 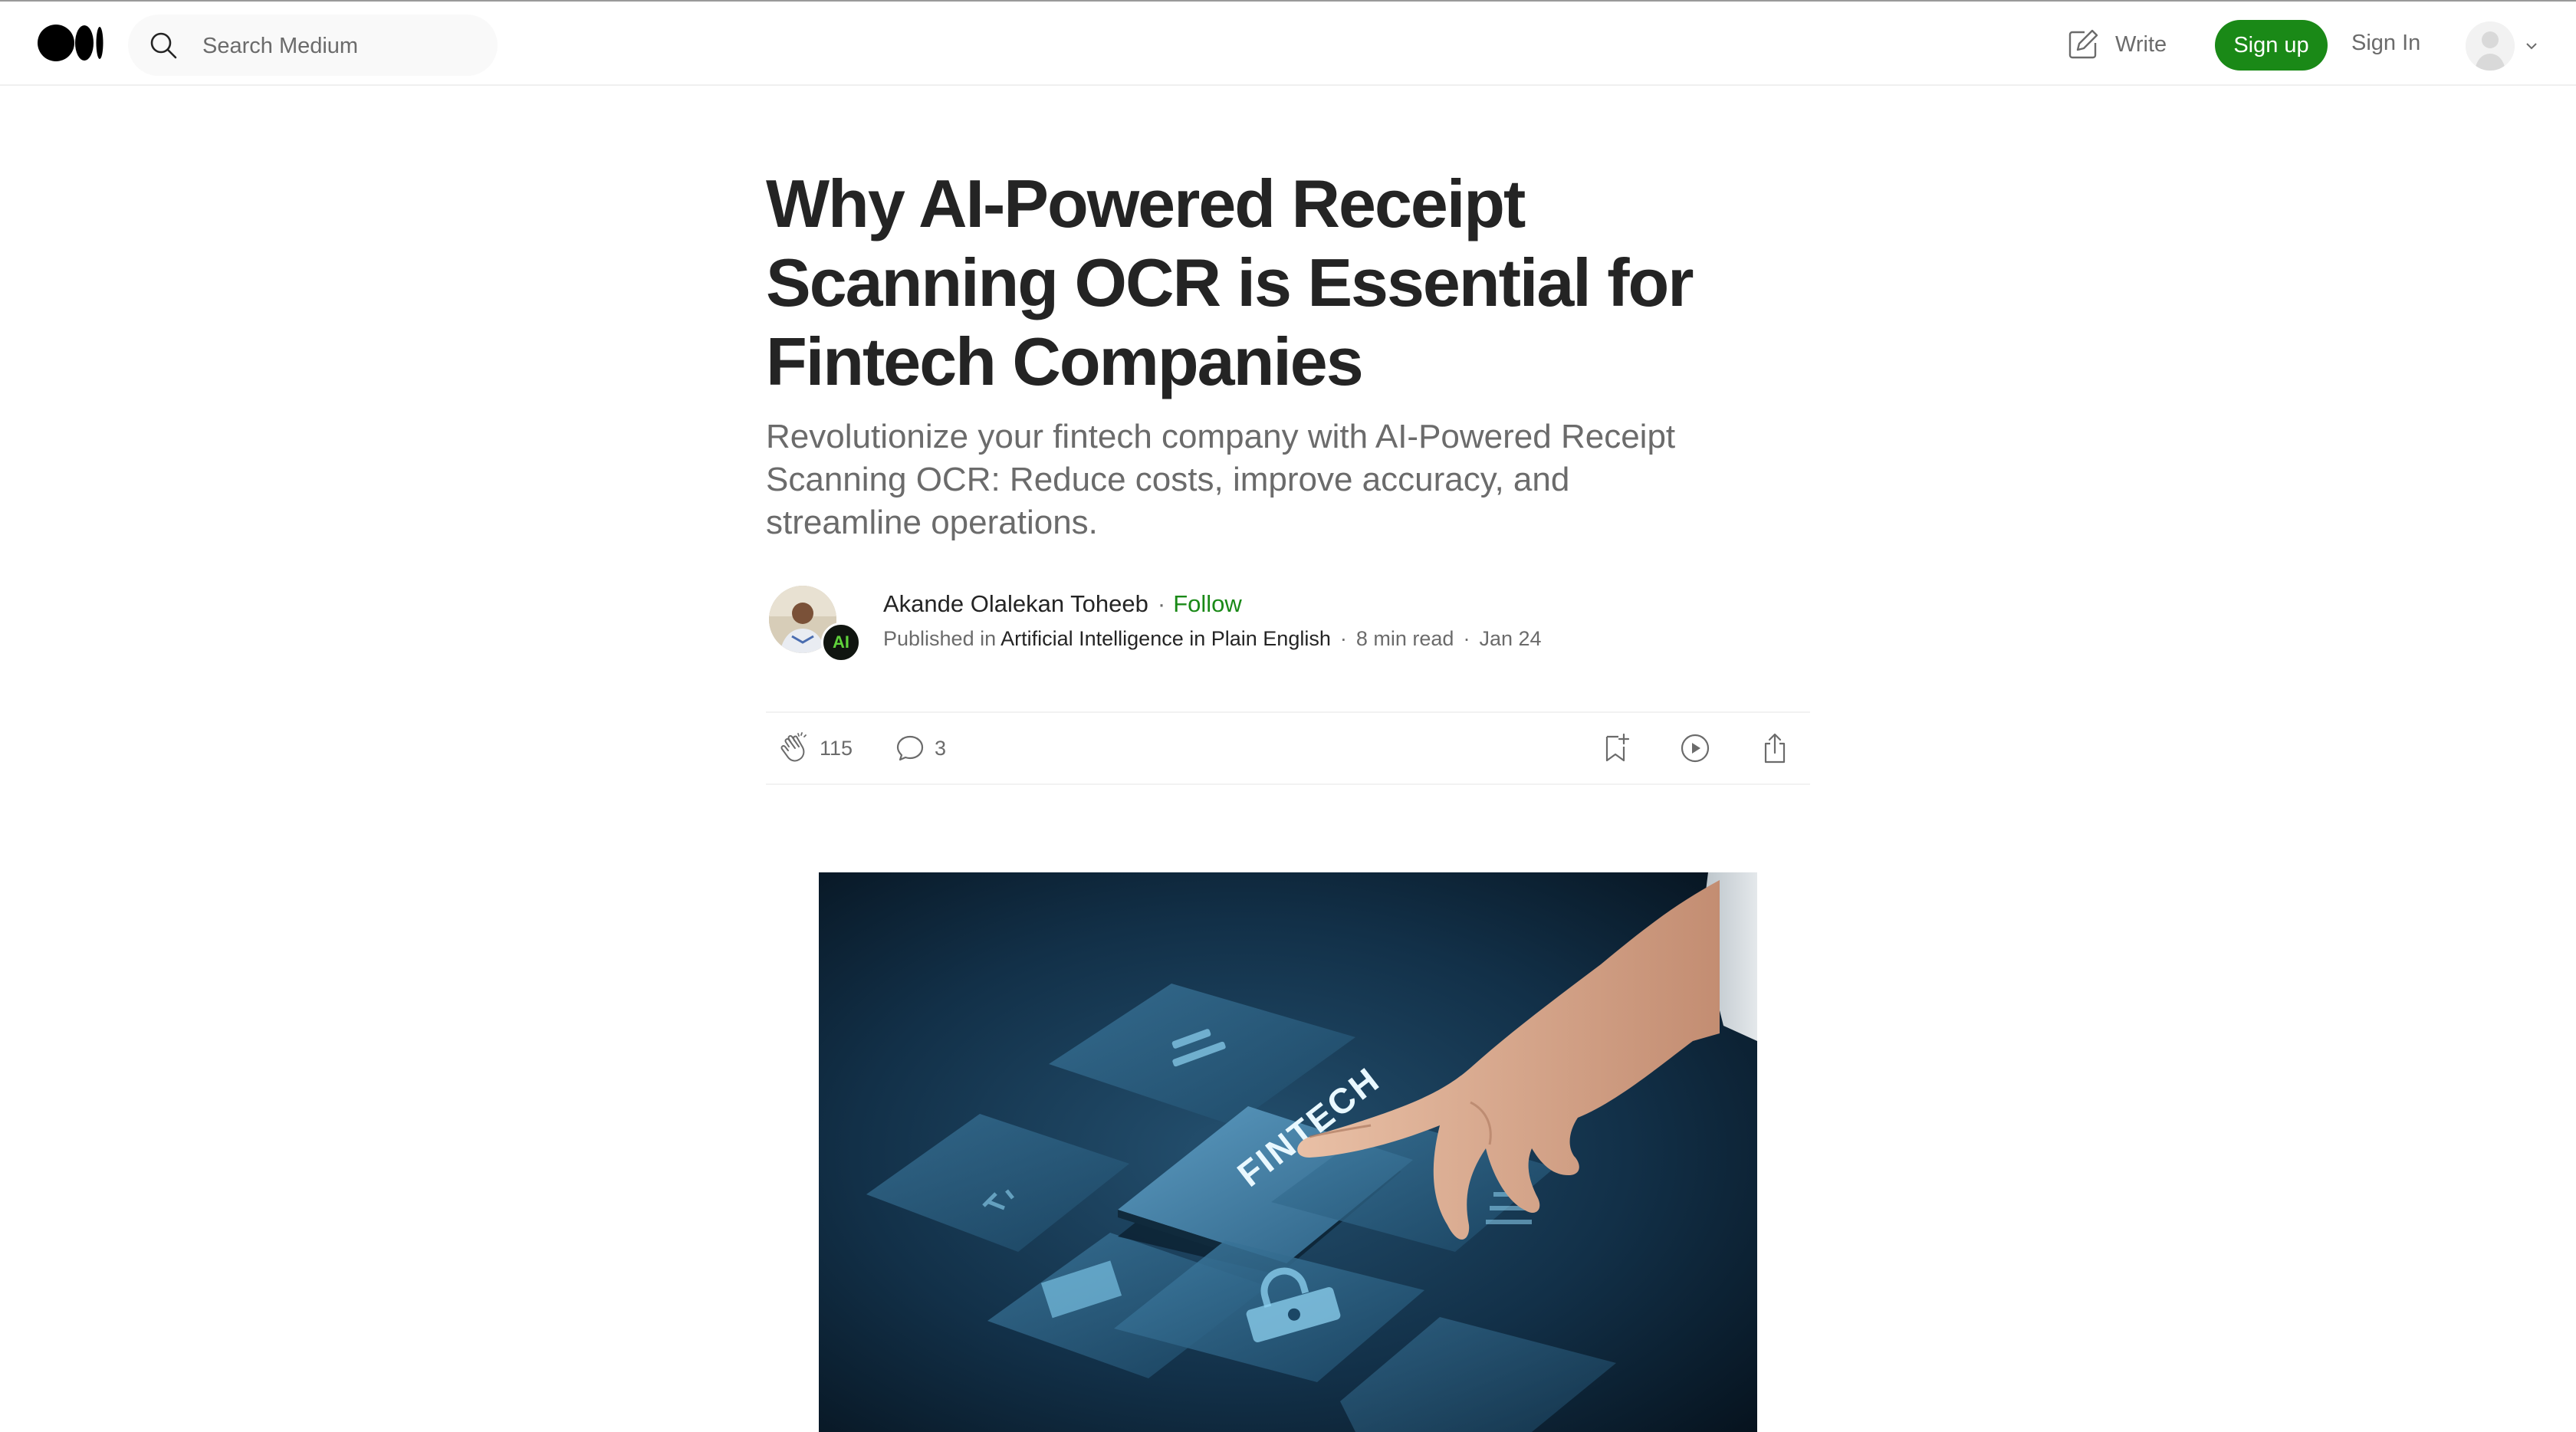 I want to click on publication-name: Artificial Intelligence in Plain English, so click(x=1166, y=638).